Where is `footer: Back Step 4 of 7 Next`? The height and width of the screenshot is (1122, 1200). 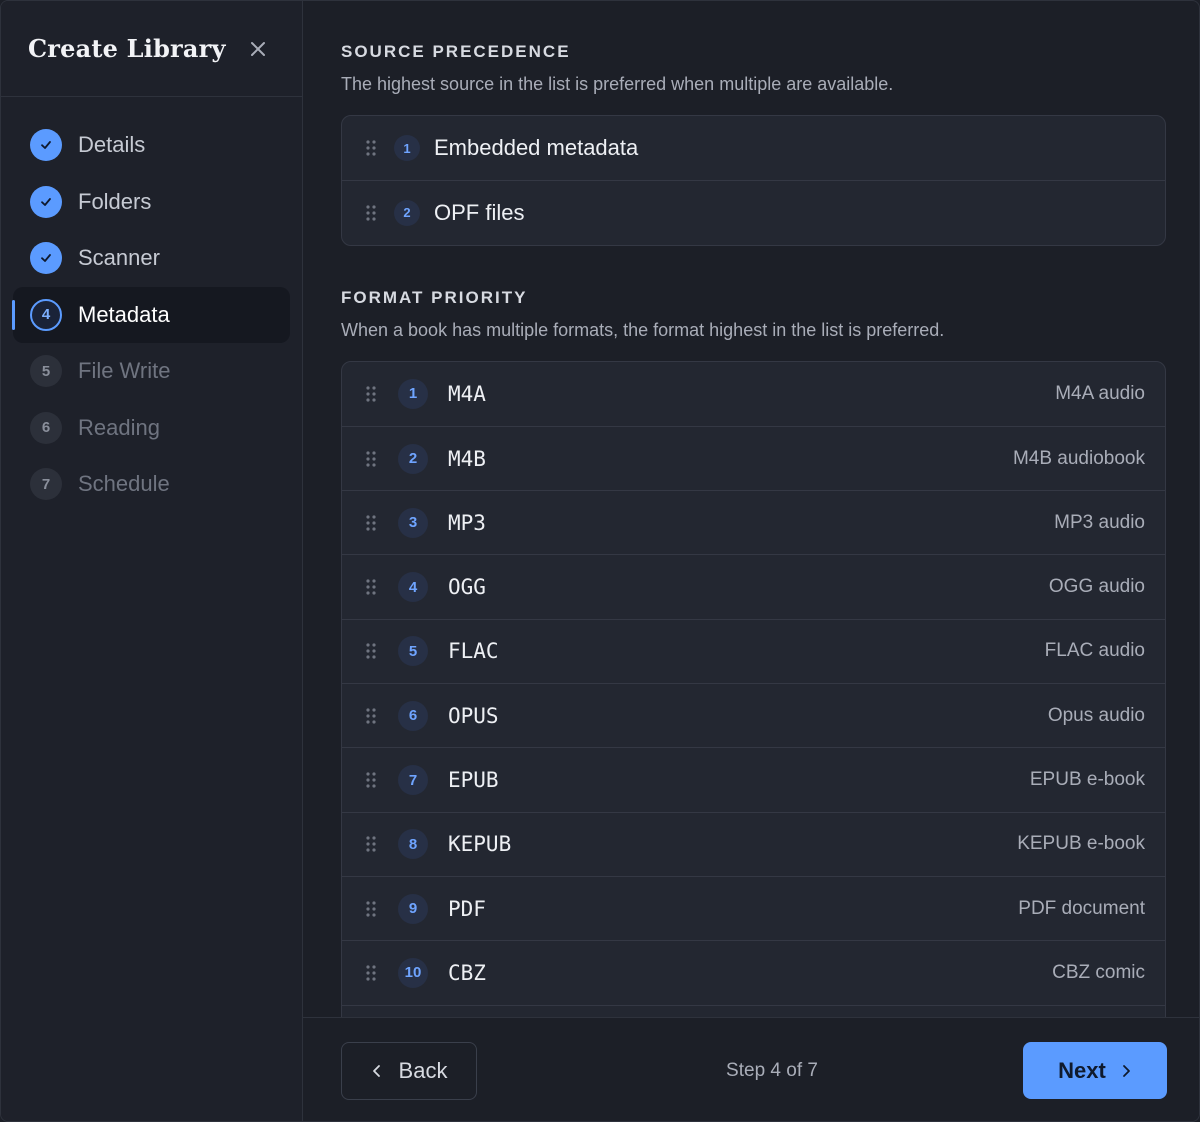
footer: Back Step 4 of 7 Next is located at coordinates (751, 1069).